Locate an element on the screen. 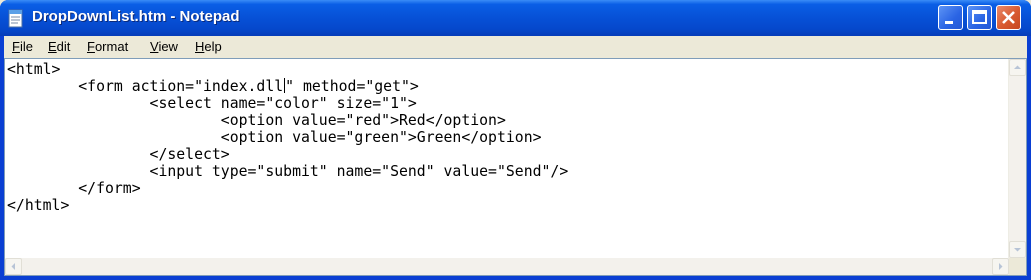 The width and height of the screenshot is (1031, 280). maximize-button is located at coordinates (979, 17).